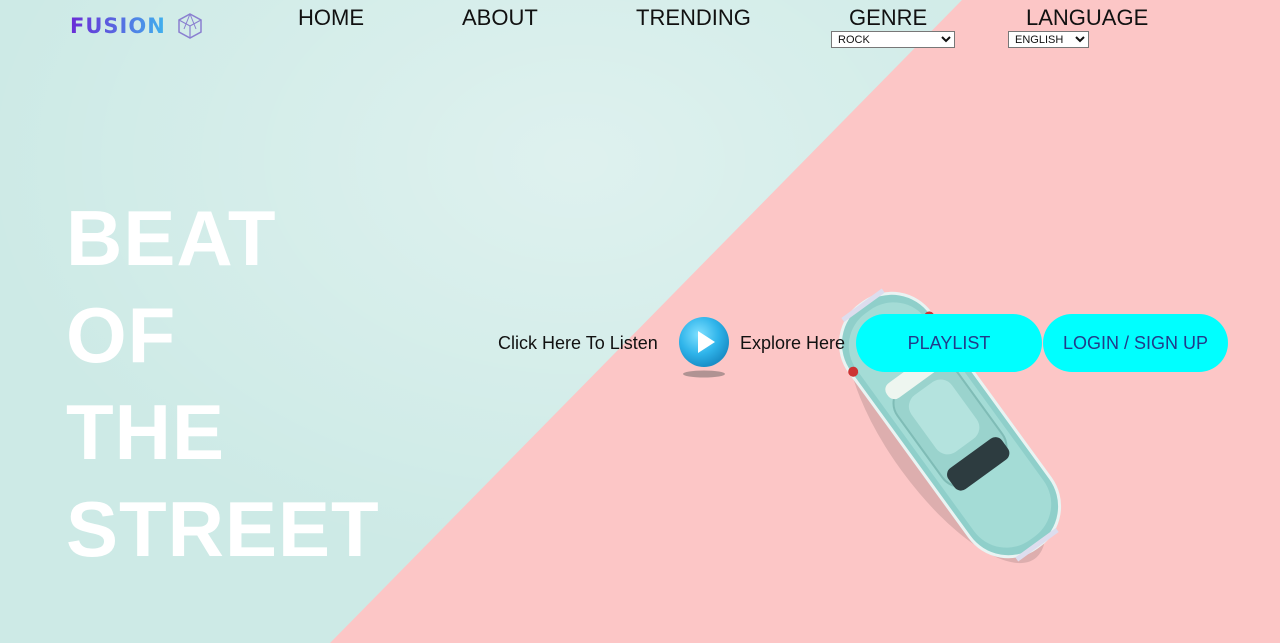  What do you see at coordinates (1087, 18) in the screenshot?
I see `nav-language: LANGUAGE` at bounding box center [1087, 18].